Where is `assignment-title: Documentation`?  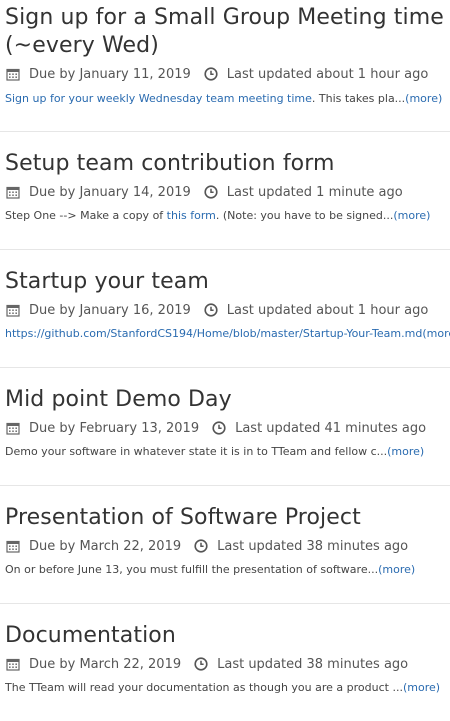 assignment-title: Documentation is located at coordinates (225, 636).